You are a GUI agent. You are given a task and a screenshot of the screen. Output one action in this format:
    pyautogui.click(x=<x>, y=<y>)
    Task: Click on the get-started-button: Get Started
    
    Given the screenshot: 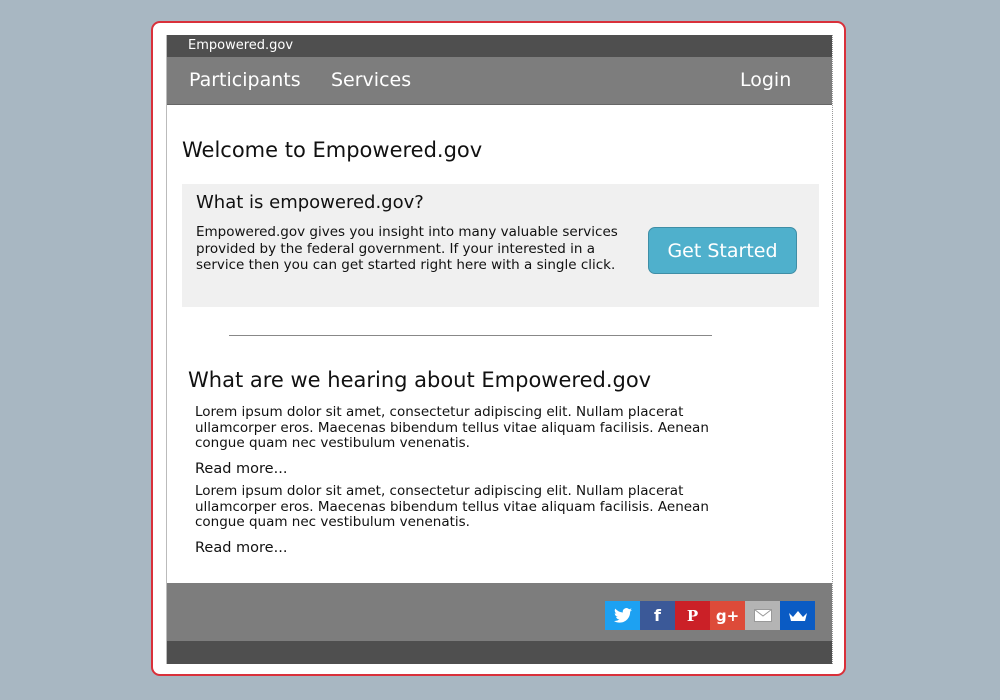 What is the action you would take?
    pyautogui.click(x=722, y=250)
    